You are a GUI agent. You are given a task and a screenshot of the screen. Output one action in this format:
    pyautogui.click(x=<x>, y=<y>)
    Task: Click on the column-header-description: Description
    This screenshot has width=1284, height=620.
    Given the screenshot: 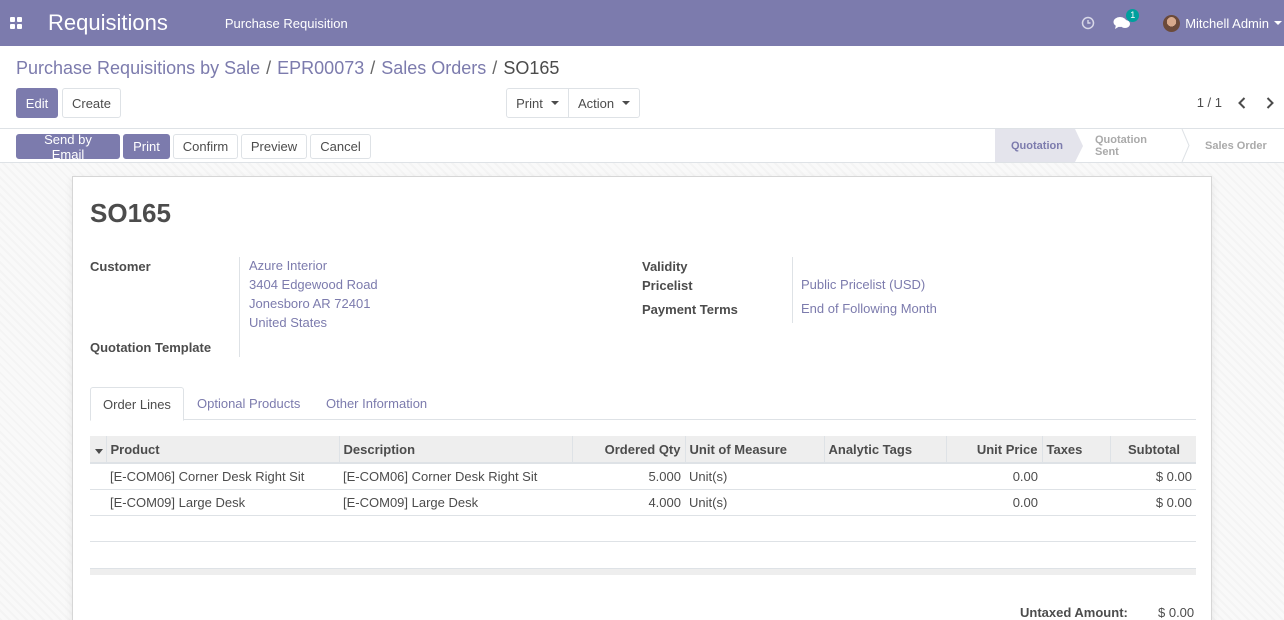 What is the action you would take?
    pyautogui.click(x=456, y=450)
    